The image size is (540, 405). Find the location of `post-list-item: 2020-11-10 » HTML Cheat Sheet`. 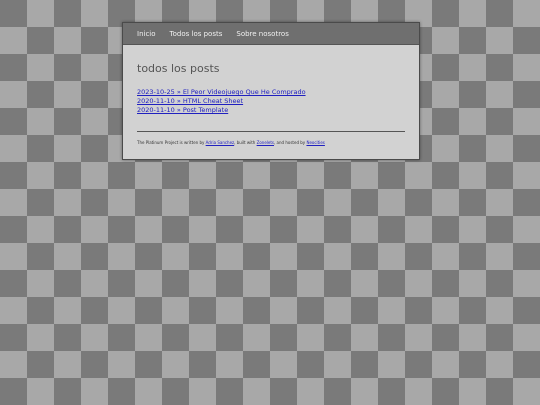

post-list-item: 2020-11-10 » HTML Cheat Sheet is located at coordinates (271, 101).